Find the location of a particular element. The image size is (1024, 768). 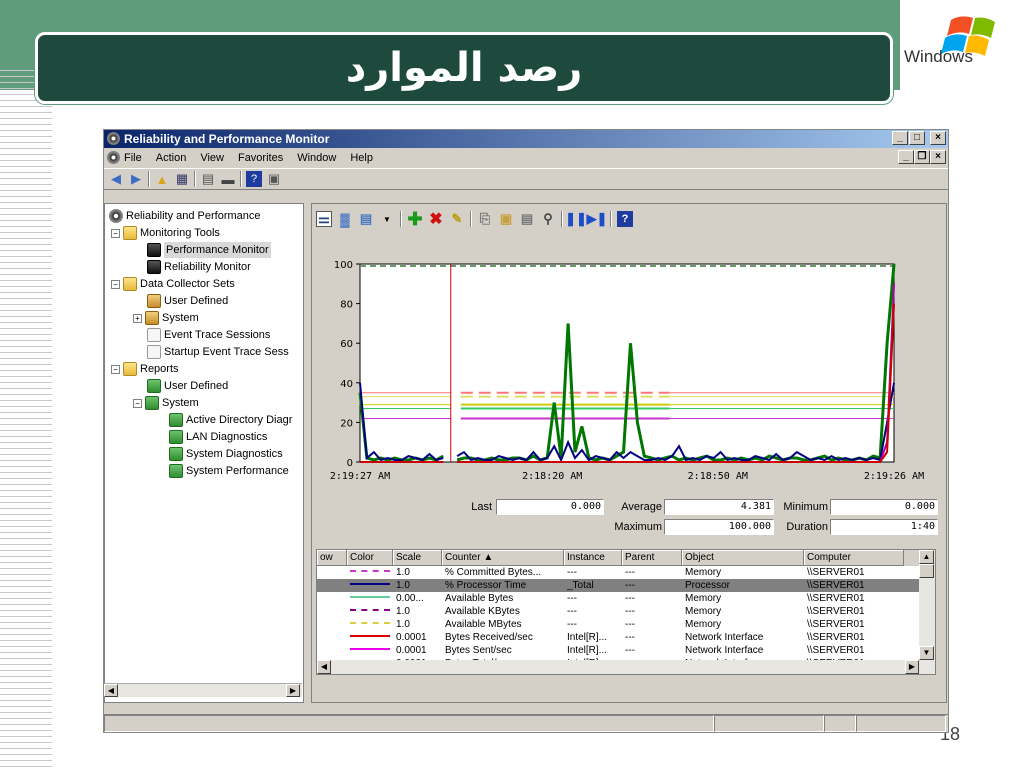

update-data-icon: ▶❚ is located at coordinates (597, 219).